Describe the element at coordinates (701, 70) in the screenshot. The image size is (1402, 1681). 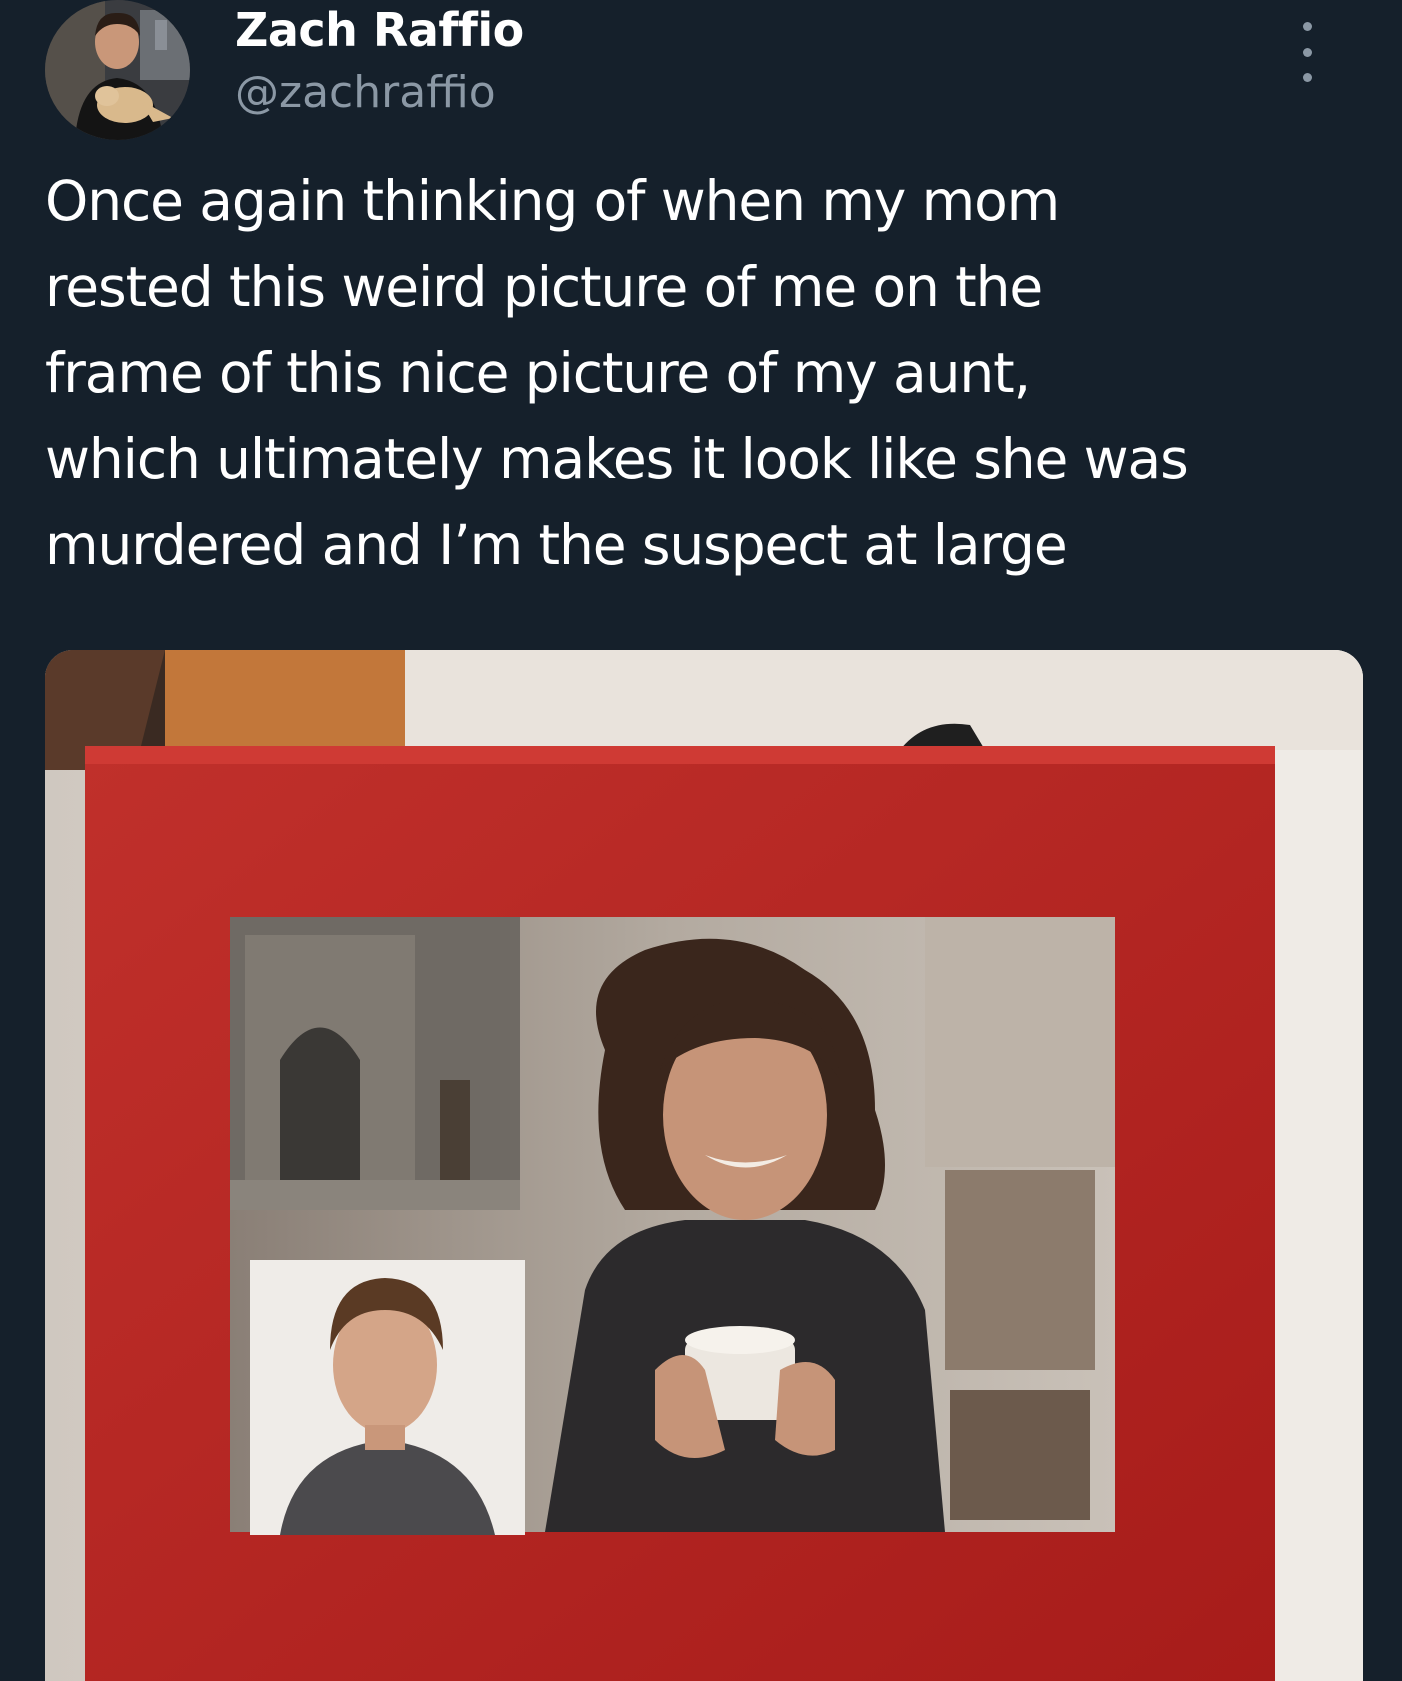
I see `tweet-header: Zach Raffio @zachraffio` at that location.